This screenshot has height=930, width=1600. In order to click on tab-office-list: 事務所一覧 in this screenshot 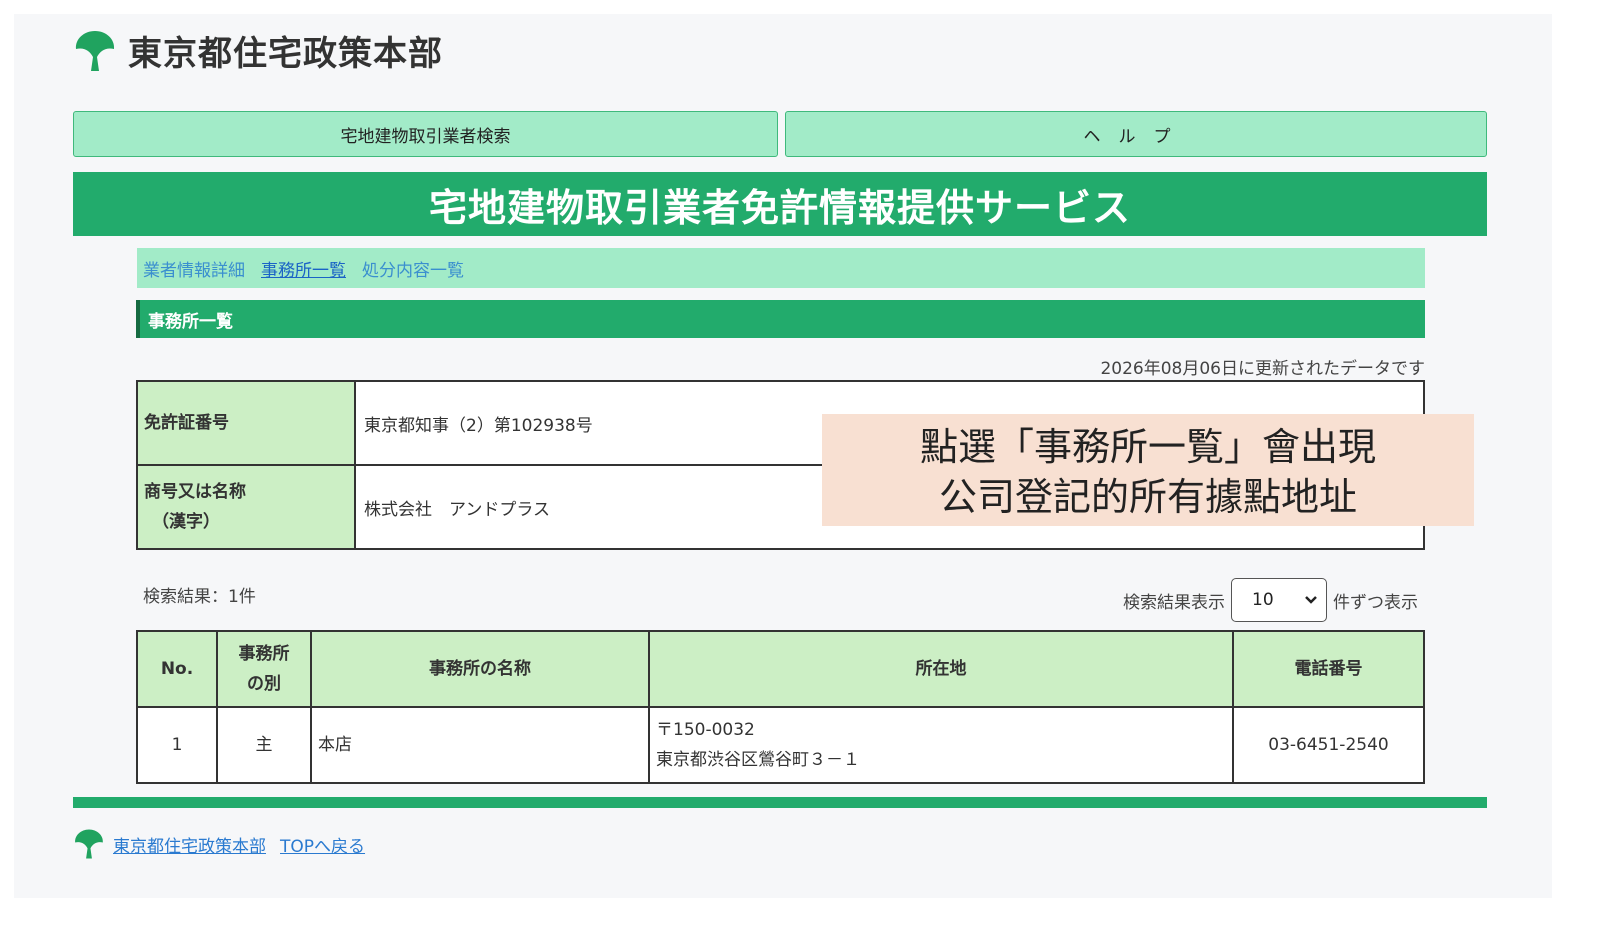, I will do `click(303, 268)`.